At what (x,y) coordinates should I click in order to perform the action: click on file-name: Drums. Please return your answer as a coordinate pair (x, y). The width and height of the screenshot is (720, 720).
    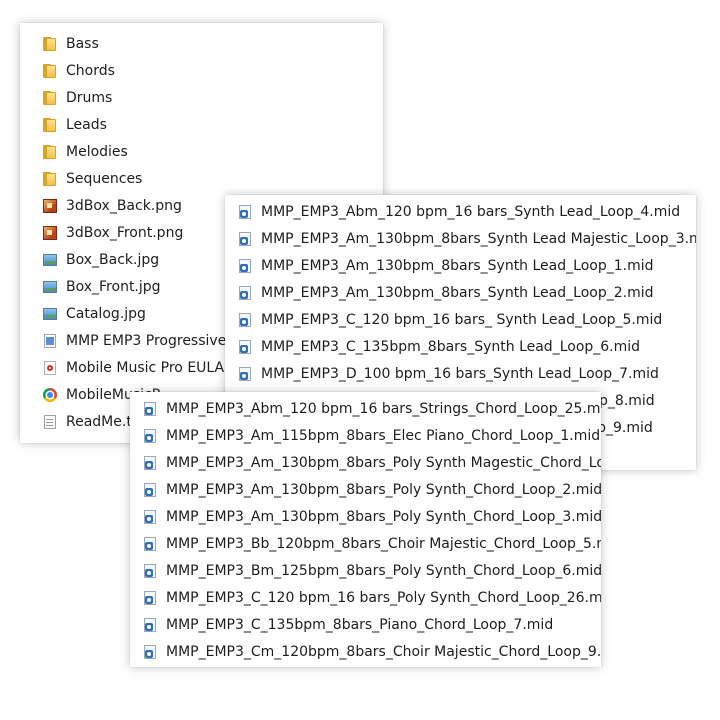
    Looking at the image, I should click on (89, 97).